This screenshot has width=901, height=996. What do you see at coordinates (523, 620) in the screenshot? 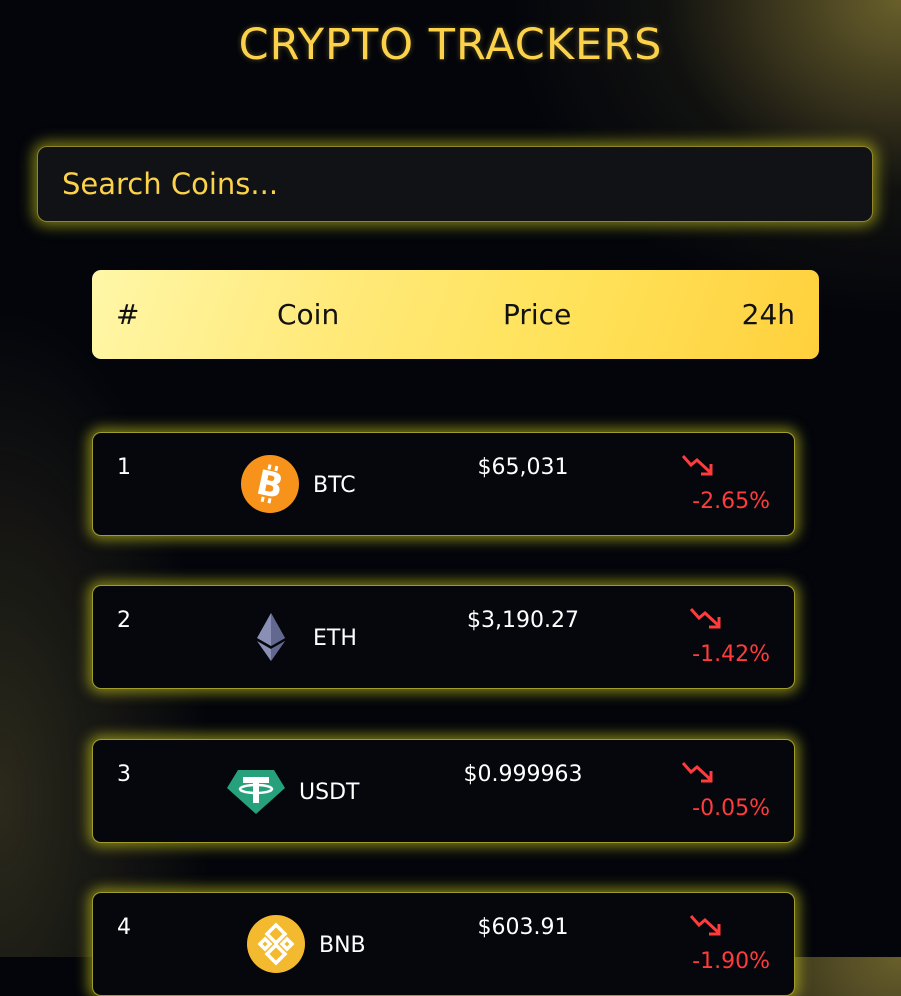
I see `coin-price: $3,190.27` at bounding box center [523, 620].